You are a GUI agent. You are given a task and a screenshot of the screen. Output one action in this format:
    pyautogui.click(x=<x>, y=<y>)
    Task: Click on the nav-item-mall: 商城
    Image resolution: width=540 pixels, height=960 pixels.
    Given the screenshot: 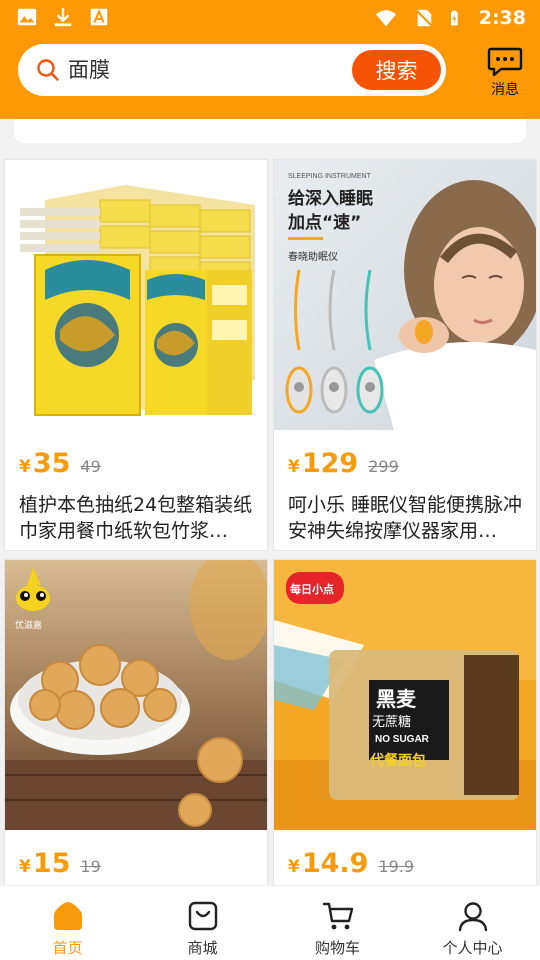 What is the action you would take?
    pyautogui.click(x=202, y=923)
    